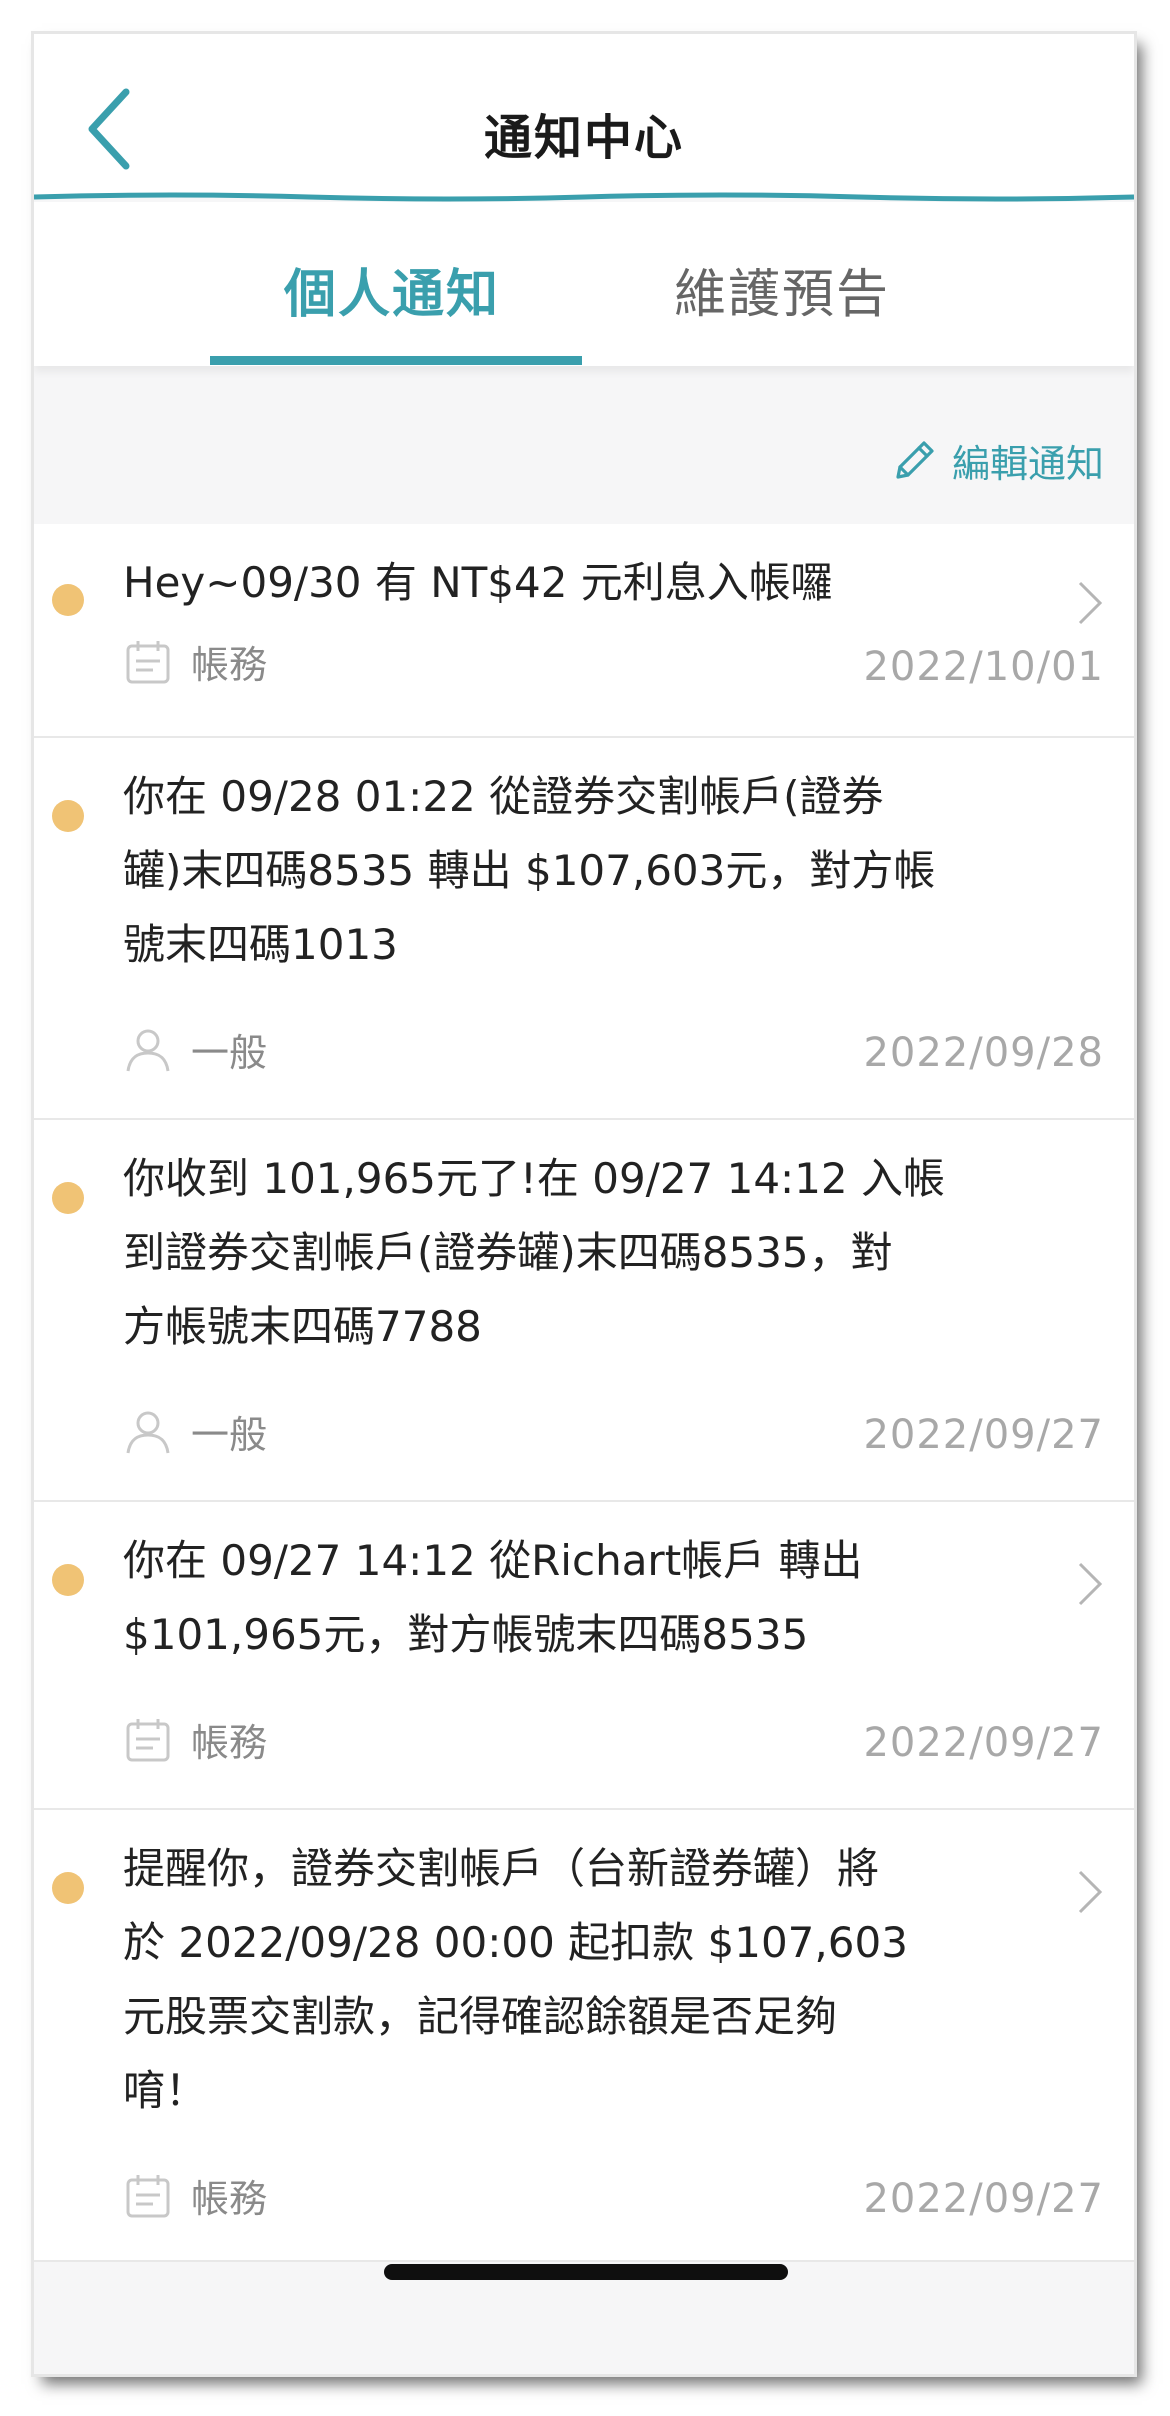 The image size is (1170, 2416). Describe the element at coordinates (392, 289) in the screenshot. I see `tab-personal-notifications: 個人通知` at that location.